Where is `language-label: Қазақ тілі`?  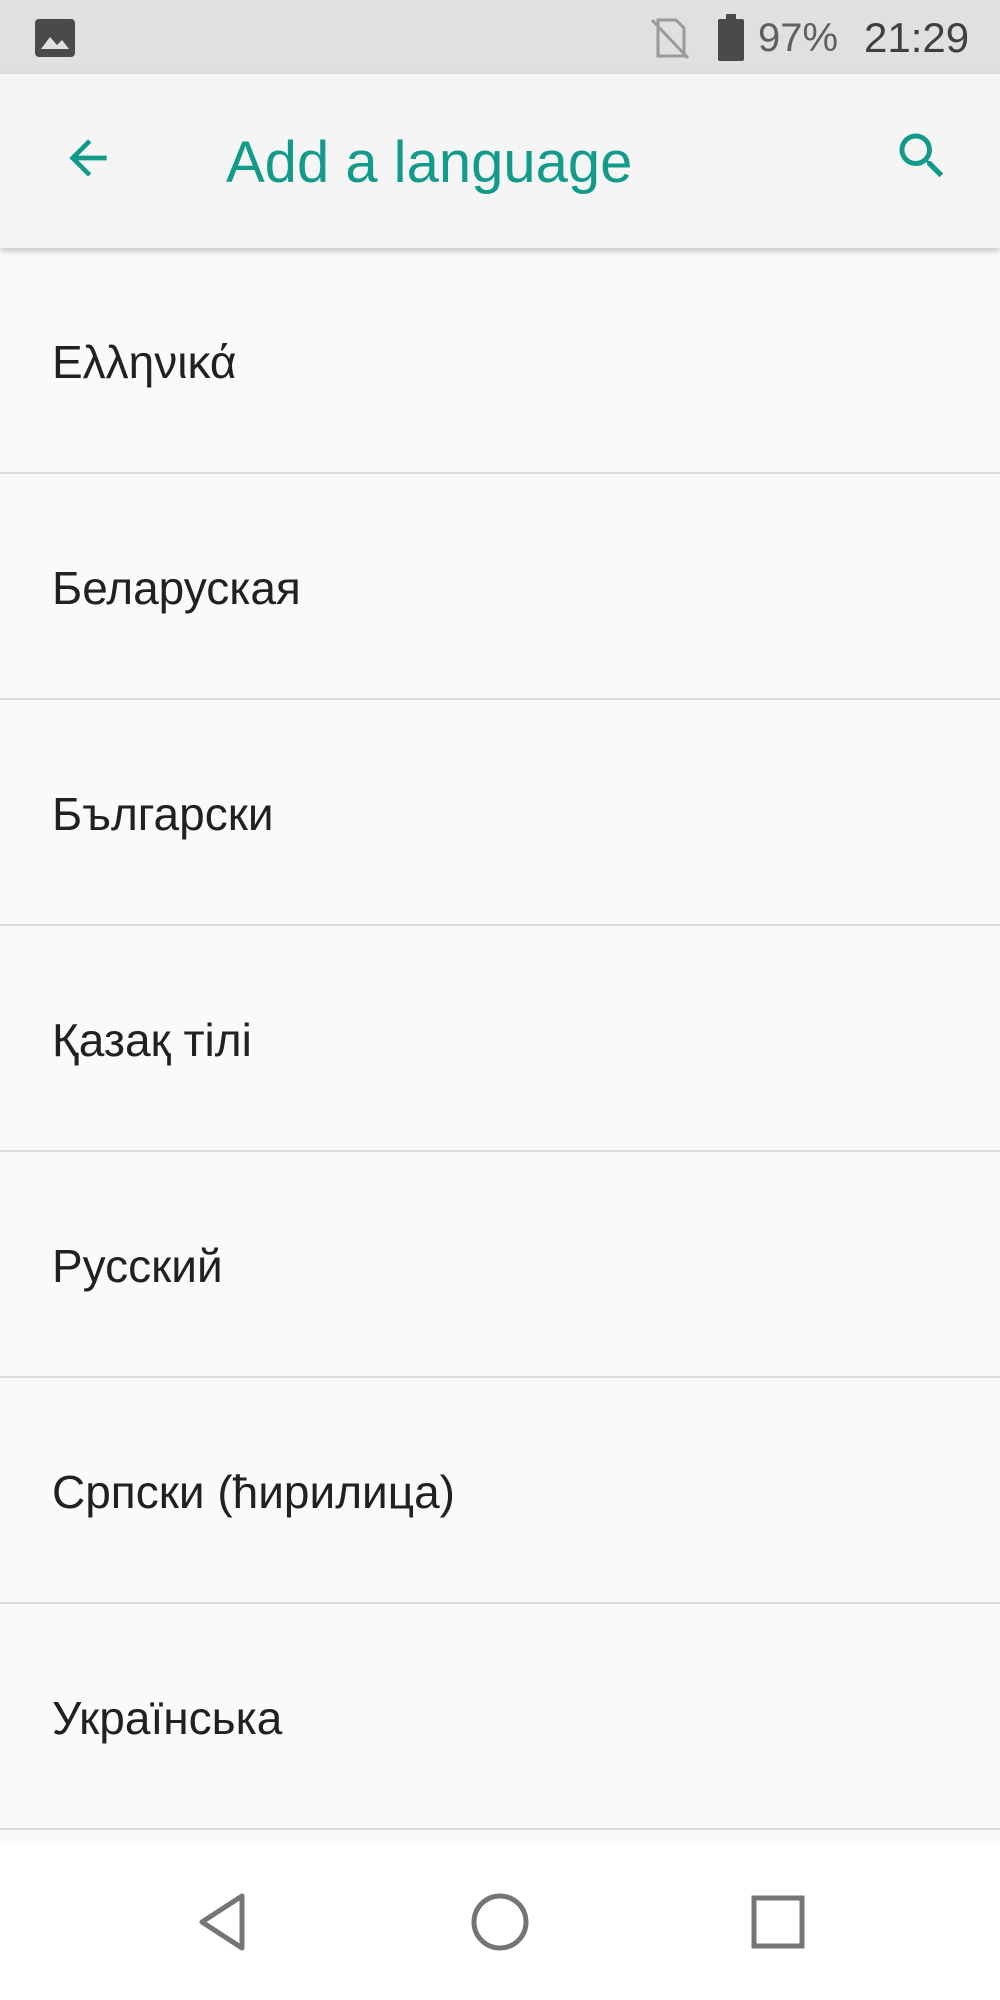
language-label: Қазақ тілі is located at coordinates (152, 1040).